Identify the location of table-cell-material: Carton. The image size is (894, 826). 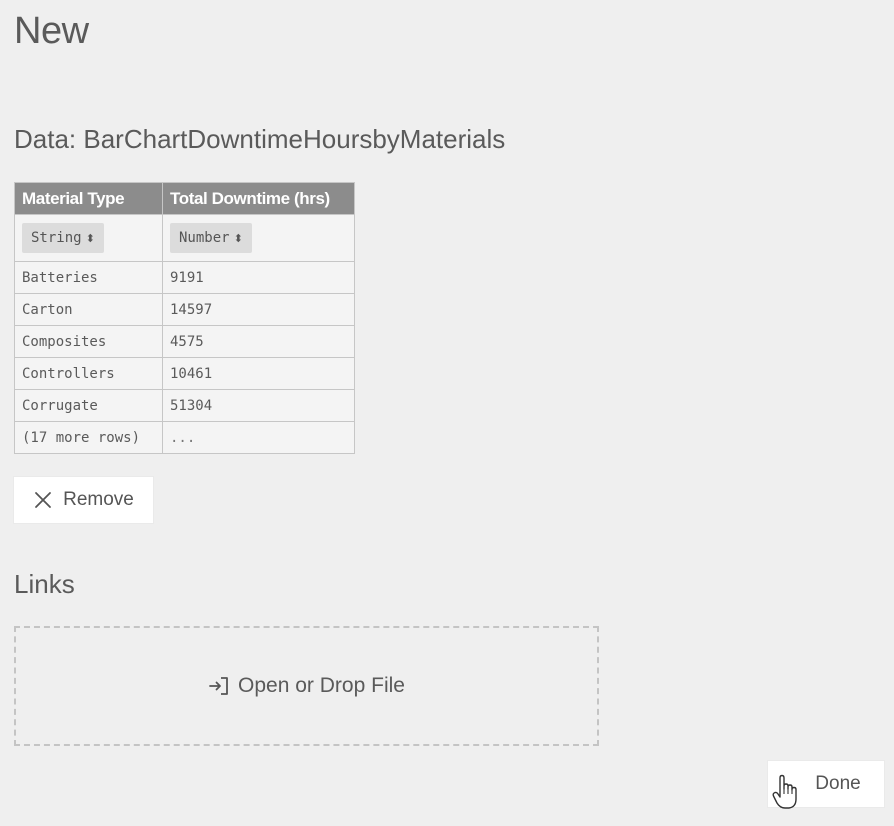
(88, 309).